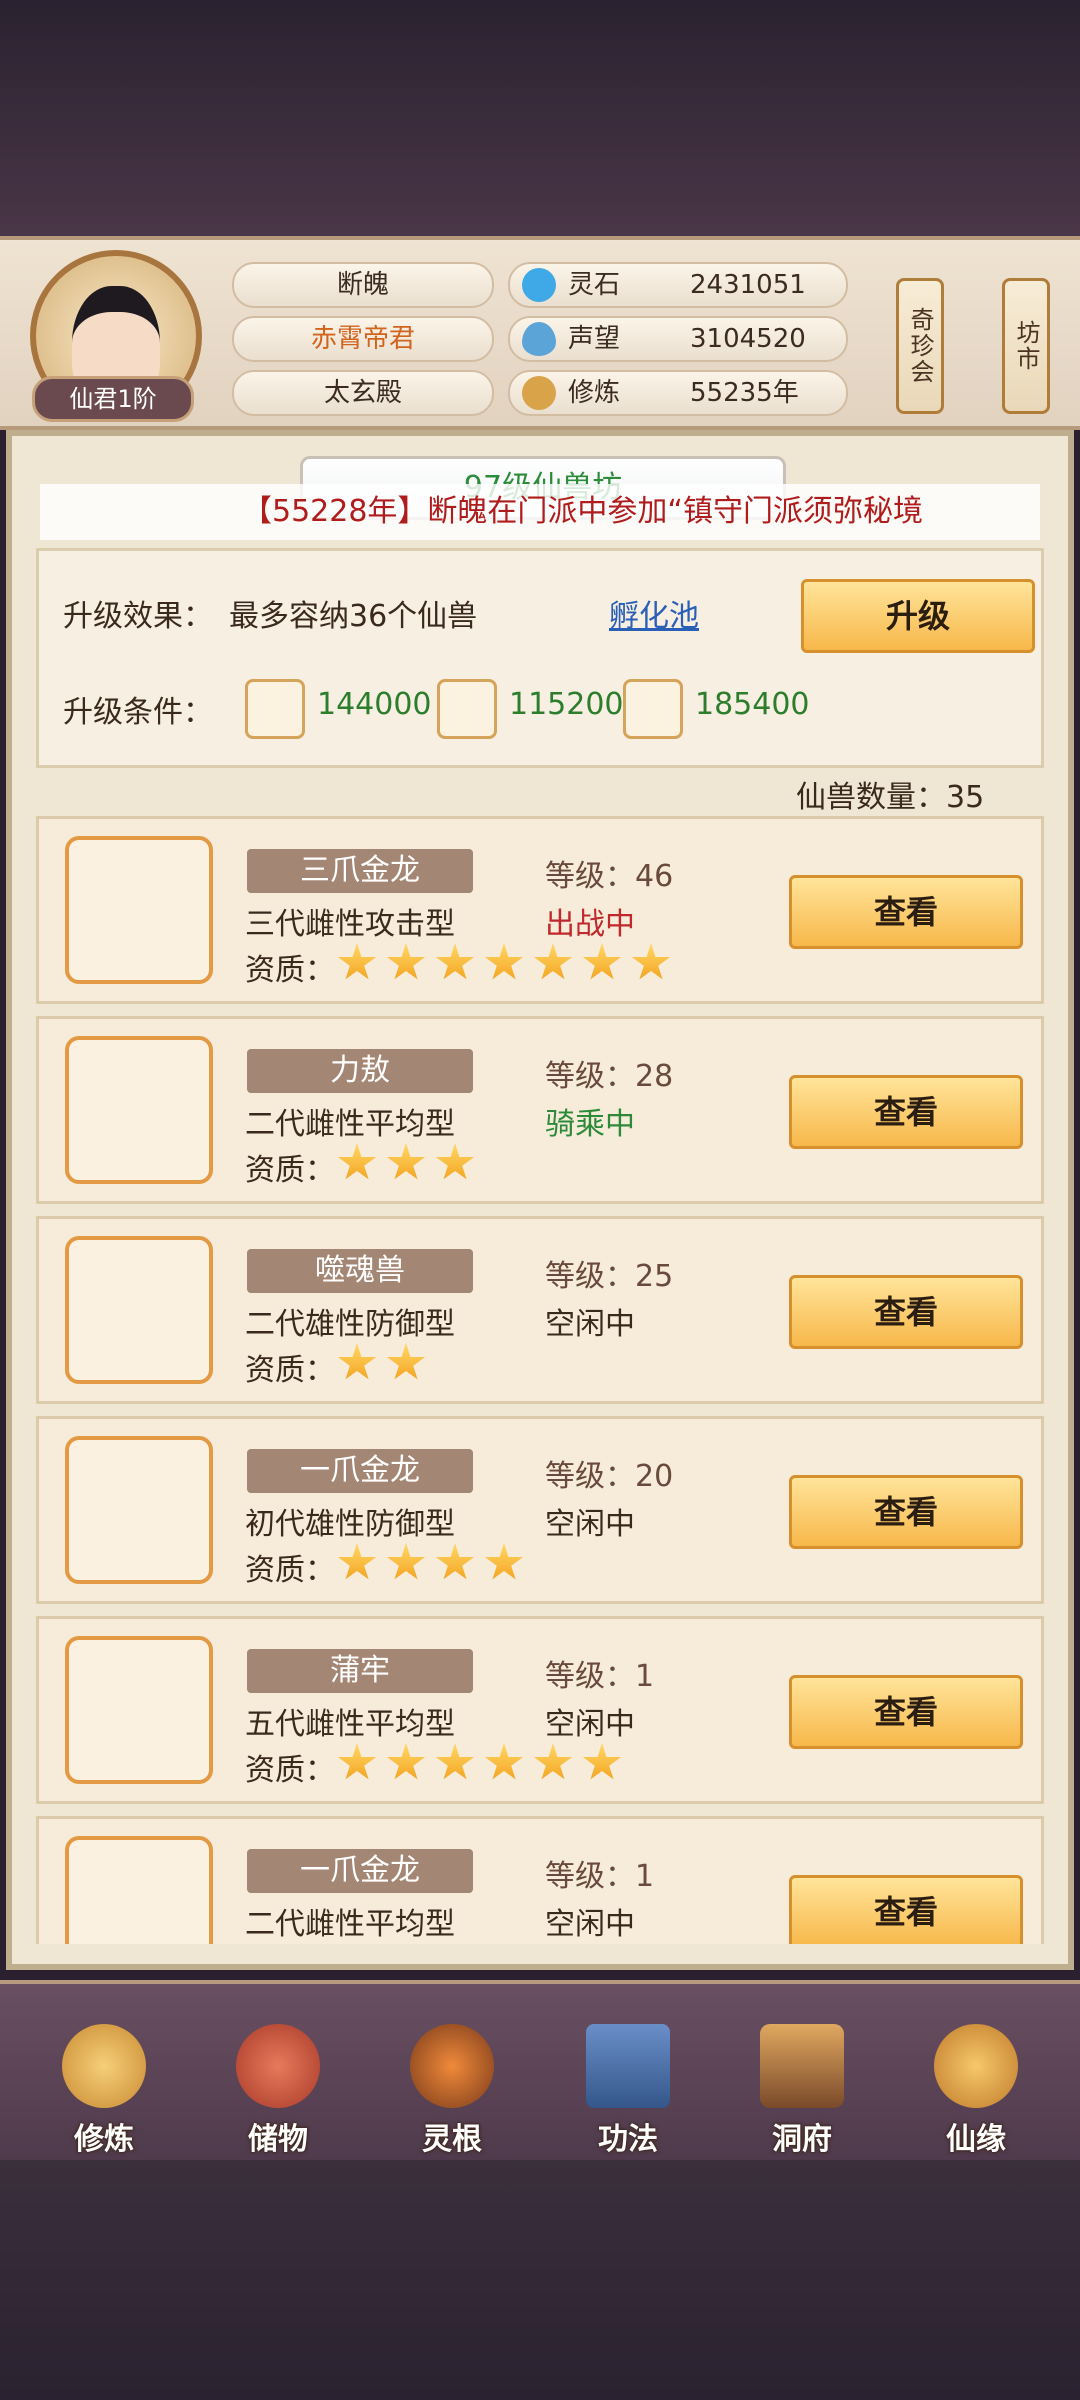 The height and width of the screenshot is (2400, 1080). I want to click on resource-cultivation: 修炼 55235年, so click(678, 393).